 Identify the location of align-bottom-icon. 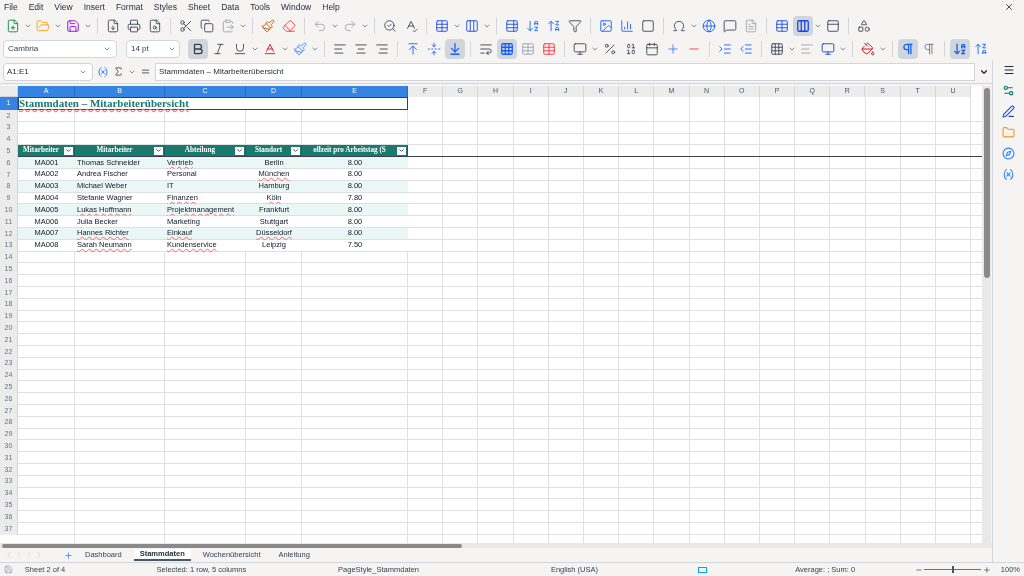
(455, 49).